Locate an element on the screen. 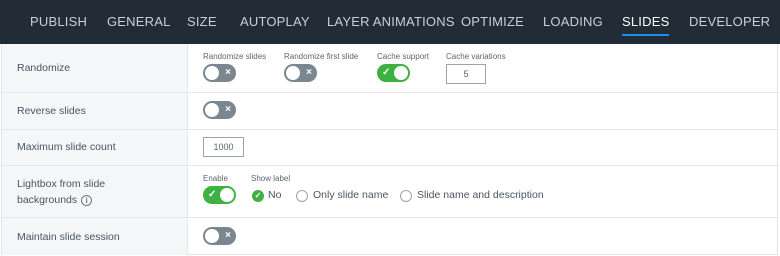 The width and height of the screenshot is (780, 256). cache-support-toggle: ✓ is located at coordinates (393, 73).